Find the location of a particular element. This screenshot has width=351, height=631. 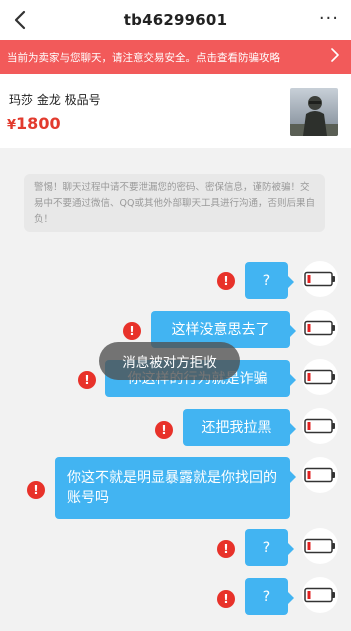

product-thumbnail-image is located at coordinates (314, 112).